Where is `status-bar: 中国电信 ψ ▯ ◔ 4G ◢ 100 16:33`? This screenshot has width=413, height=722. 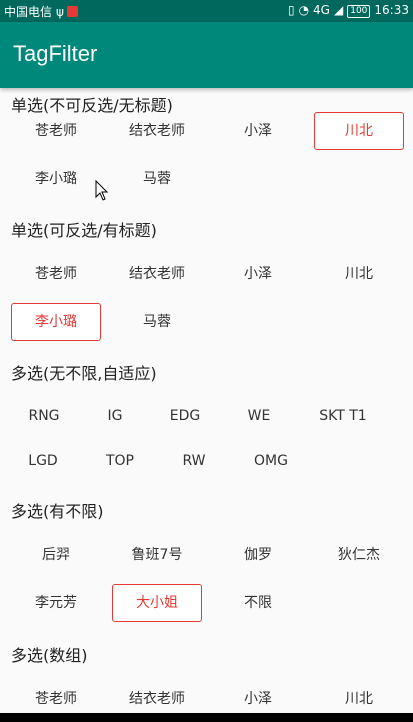 status-bar: 中国电信 ψ ▯ ◔ 4G ◢ 100 16:33 is located at coordinates (206, 11).